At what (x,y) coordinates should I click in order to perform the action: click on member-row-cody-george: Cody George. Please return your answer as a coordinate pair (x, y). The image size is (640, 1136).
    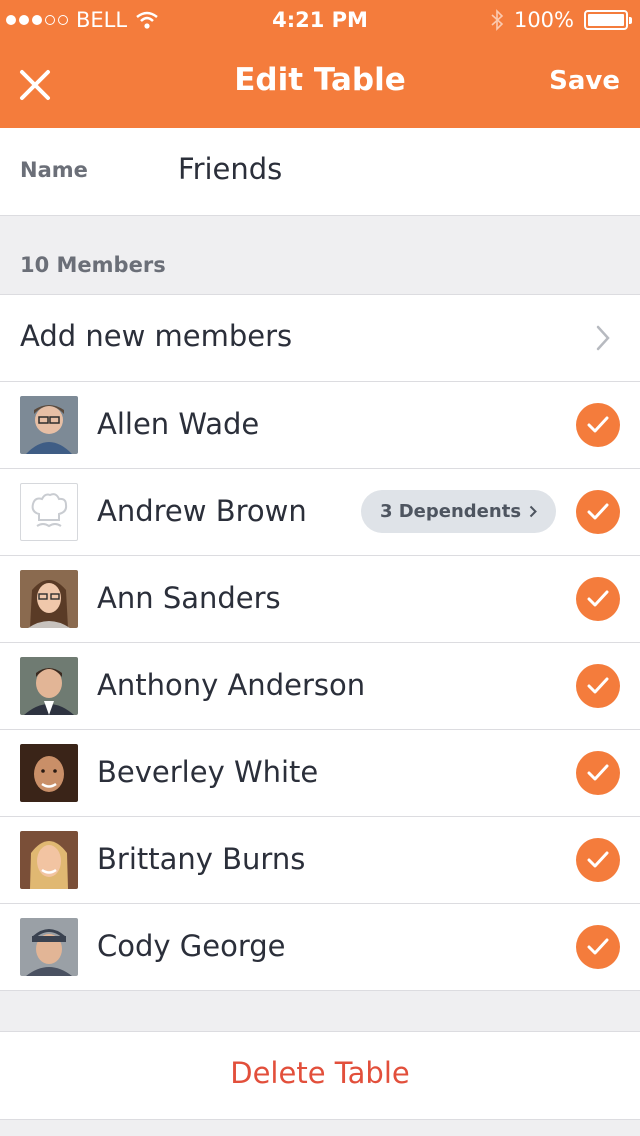
    Looking at the image, I should click on (320, 947).